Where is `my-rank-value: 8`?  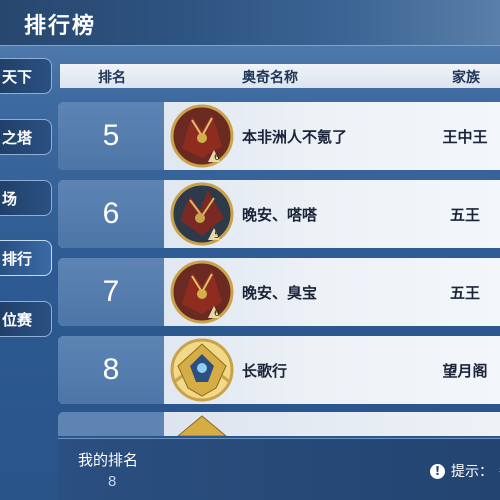
my-rank-value: 8 is located at coordinates (112, 481).